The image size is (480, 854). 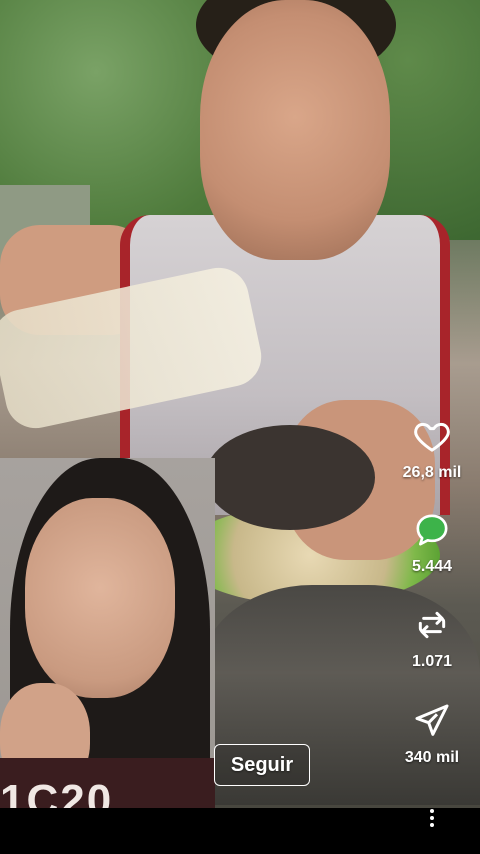 What do you see at coordinates (432, 757) in the screenshot?
I see `share-count: 340 mil` at bounding box center [432, 757].